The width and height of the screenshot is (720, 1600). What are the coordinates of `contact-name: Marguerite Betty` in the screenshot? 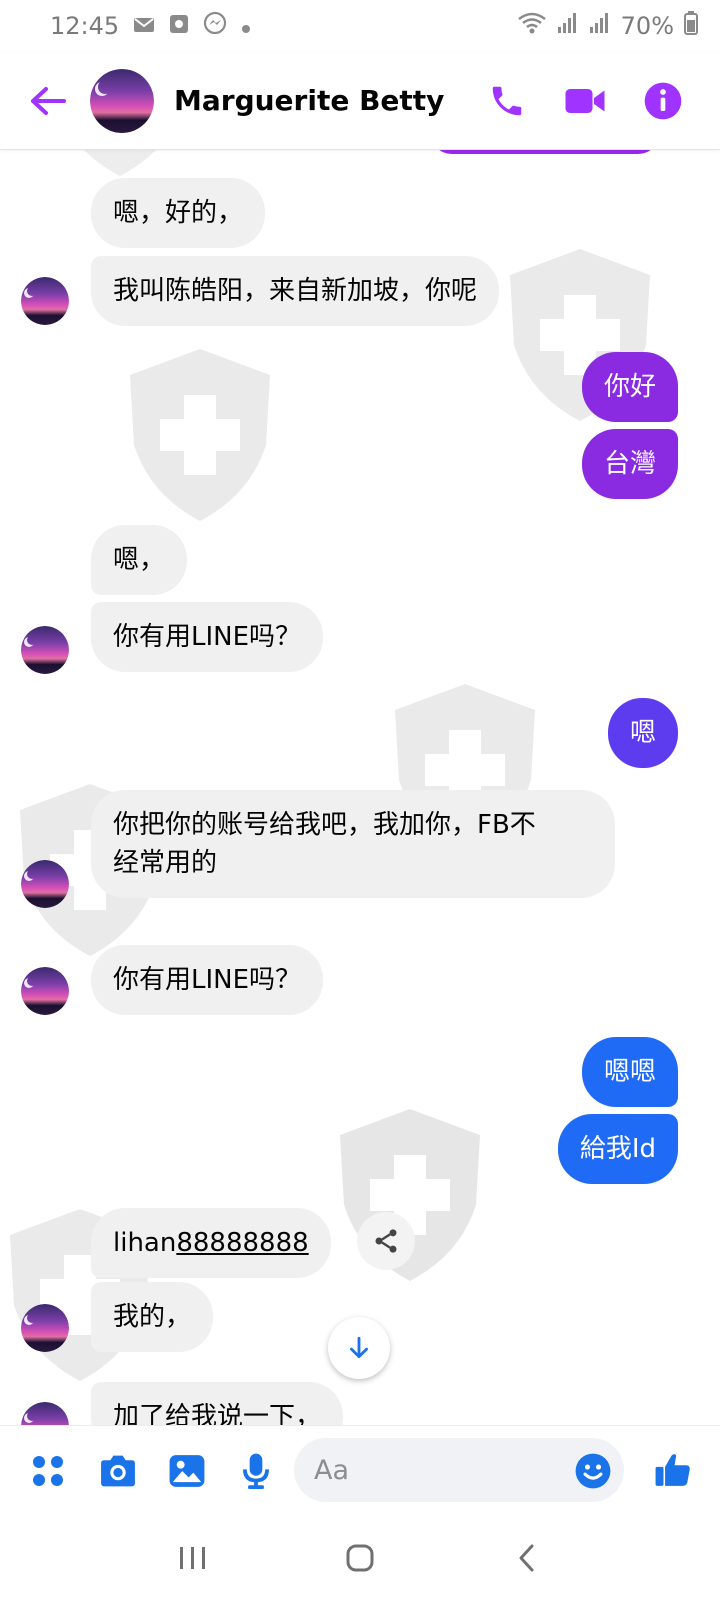 It's located at (309, 100).